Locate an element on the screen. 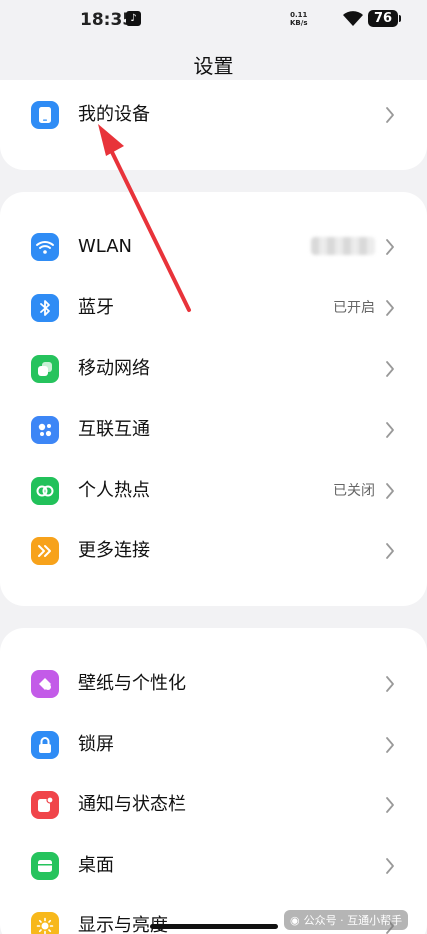 Image resolution: width=427 pixels, height=934 pixels. my-device-row: 我的设备 is located at coordinates (213, 115).